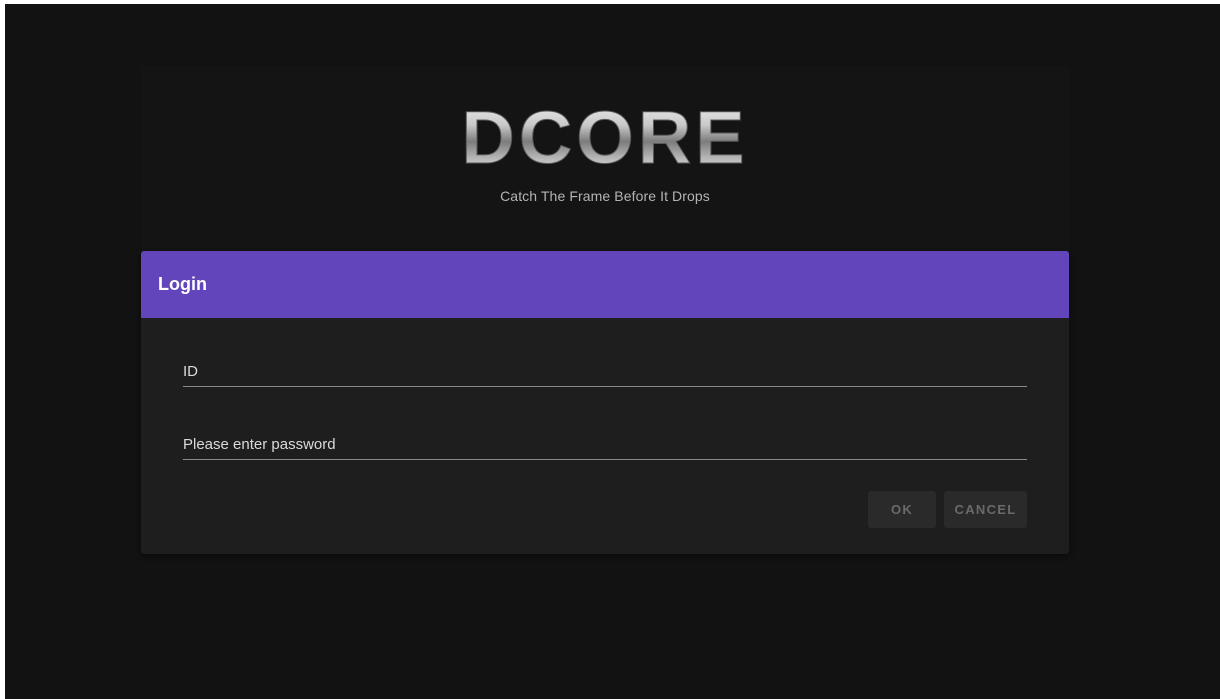  I want to click on ok-button: OK, so click(902, 509).